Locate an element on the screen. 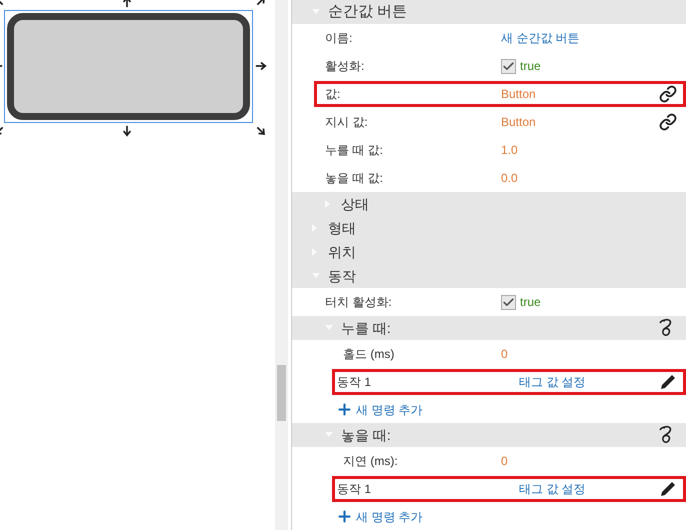 Image resolution: width=686 pixels, height=530 pixels. group-header: 위치 is located at coordinates (489, 252).